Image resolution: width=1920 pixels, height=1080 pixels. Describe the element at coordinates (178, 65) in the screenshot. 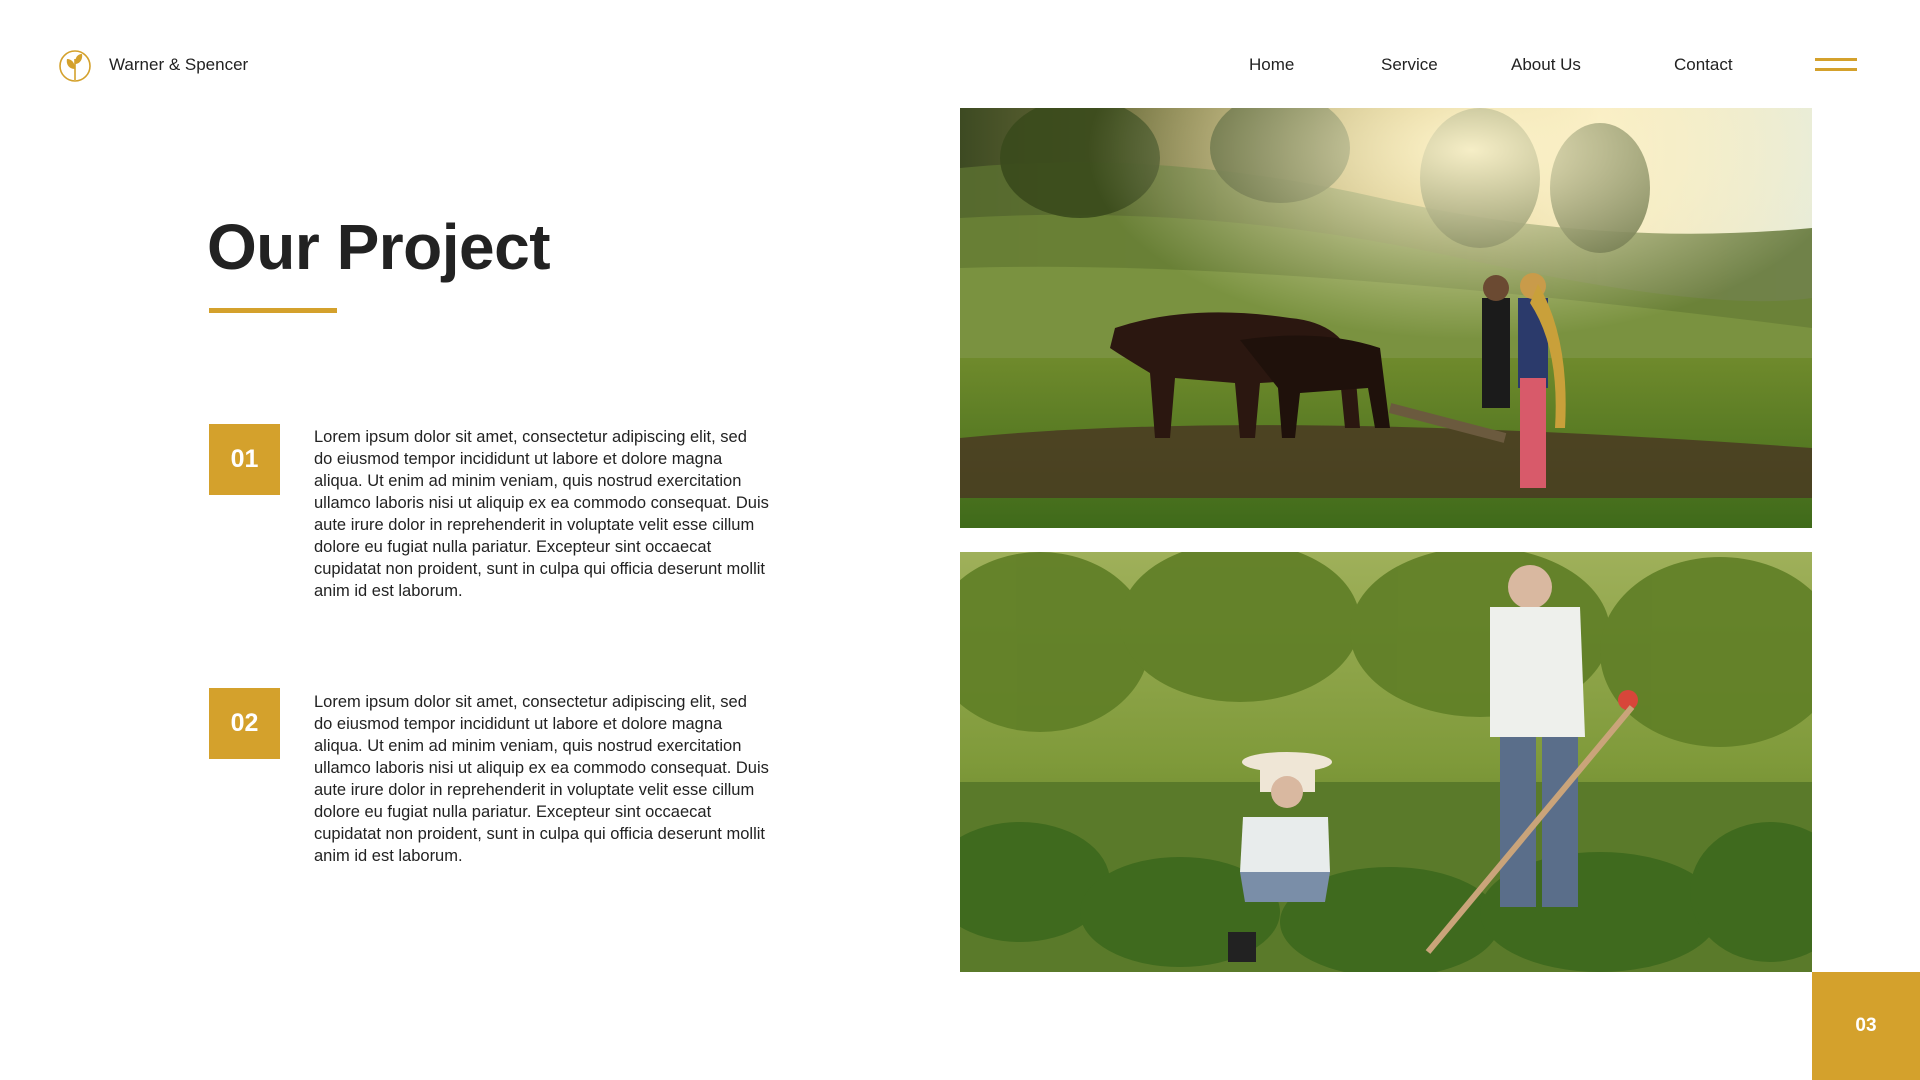

I see `brand-name: Warner & Spencer` at that location.